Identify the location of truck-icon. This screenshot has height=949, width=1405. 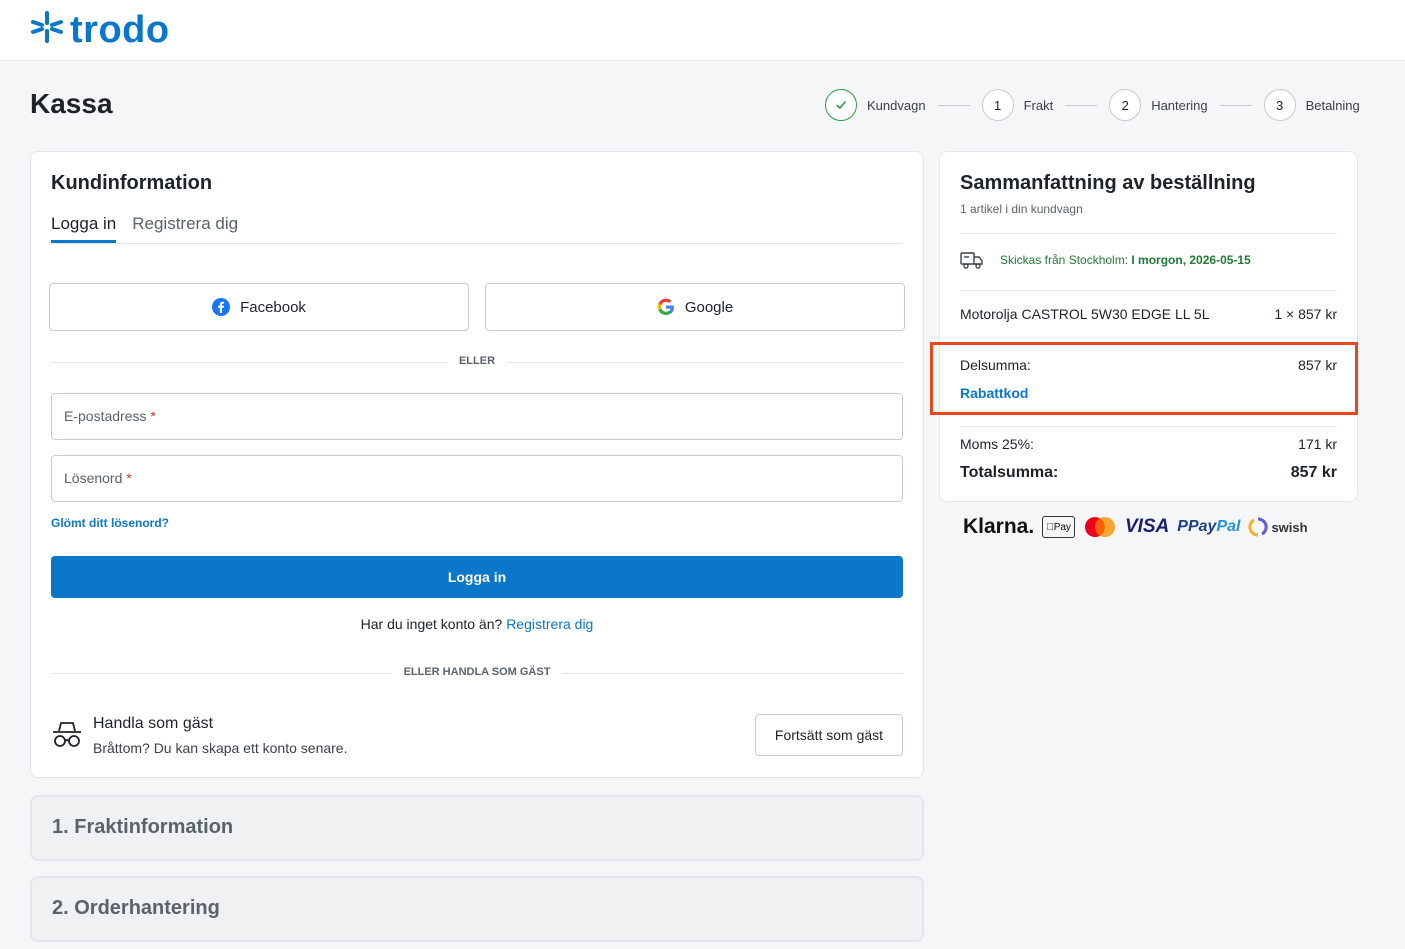
(972, 260).